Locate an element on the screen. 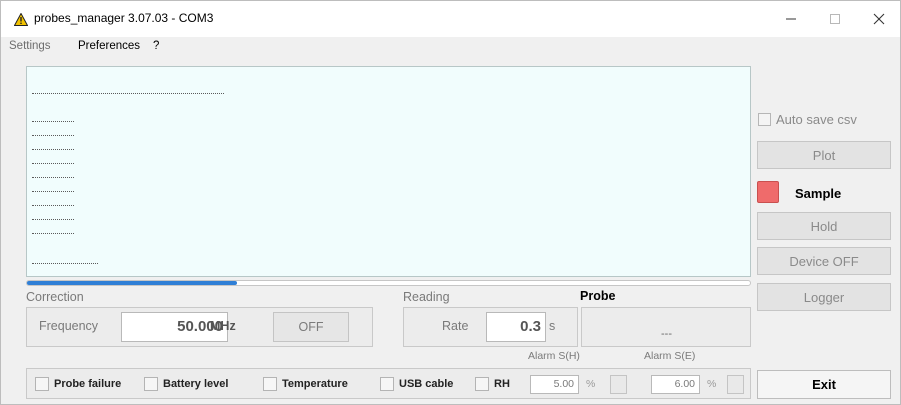  close-button is located at coordinates (879, 19).